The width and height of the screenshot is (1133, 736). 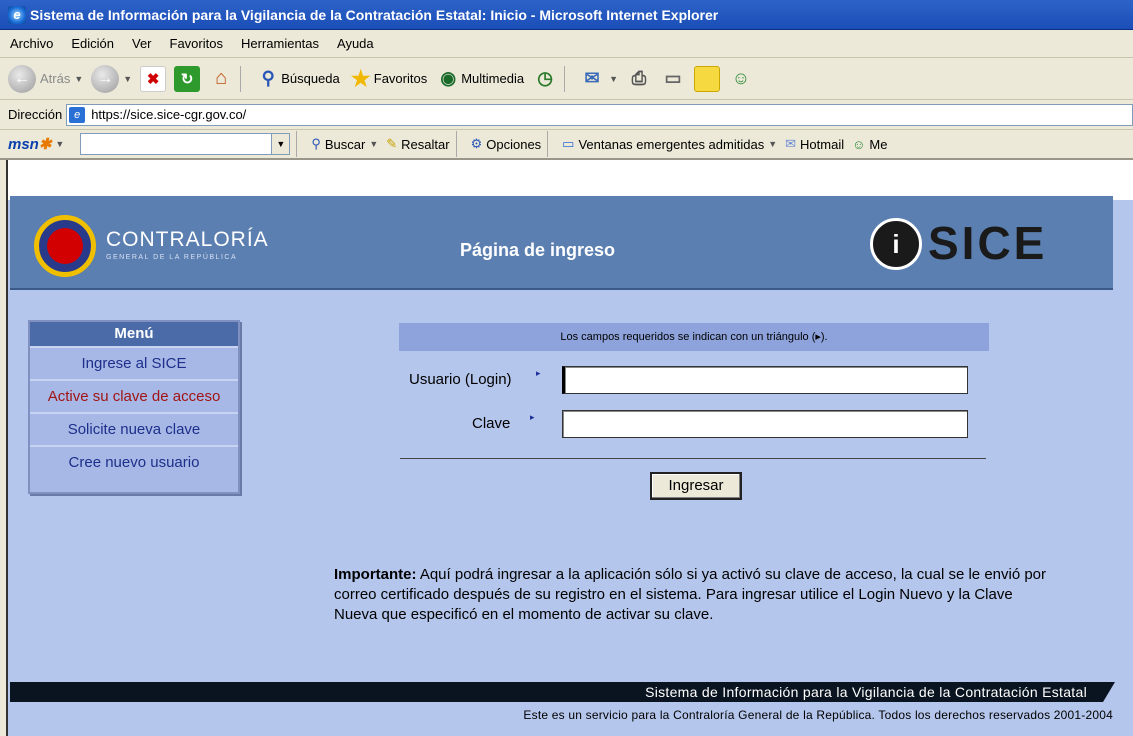 What do you see at coordinates (17, 14) in the screenshot?
I see `ie-icon: e` at bounding box center [17, 14].